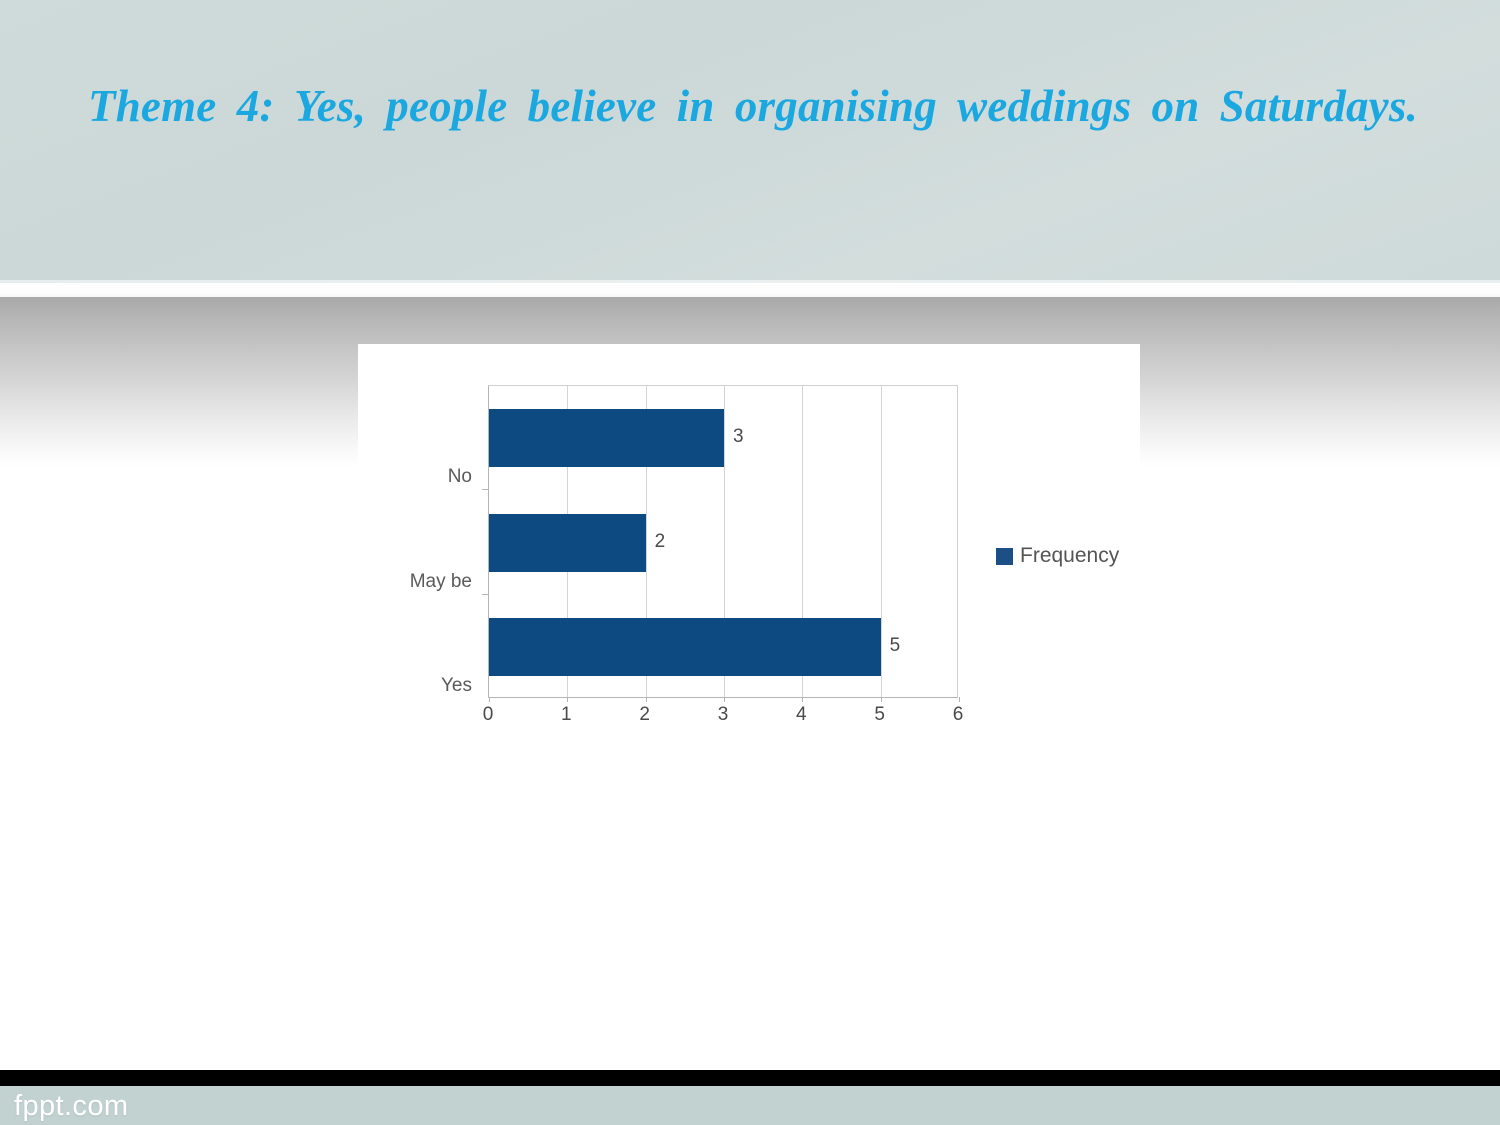  I want to click on footer-band, so click(750, 1105).